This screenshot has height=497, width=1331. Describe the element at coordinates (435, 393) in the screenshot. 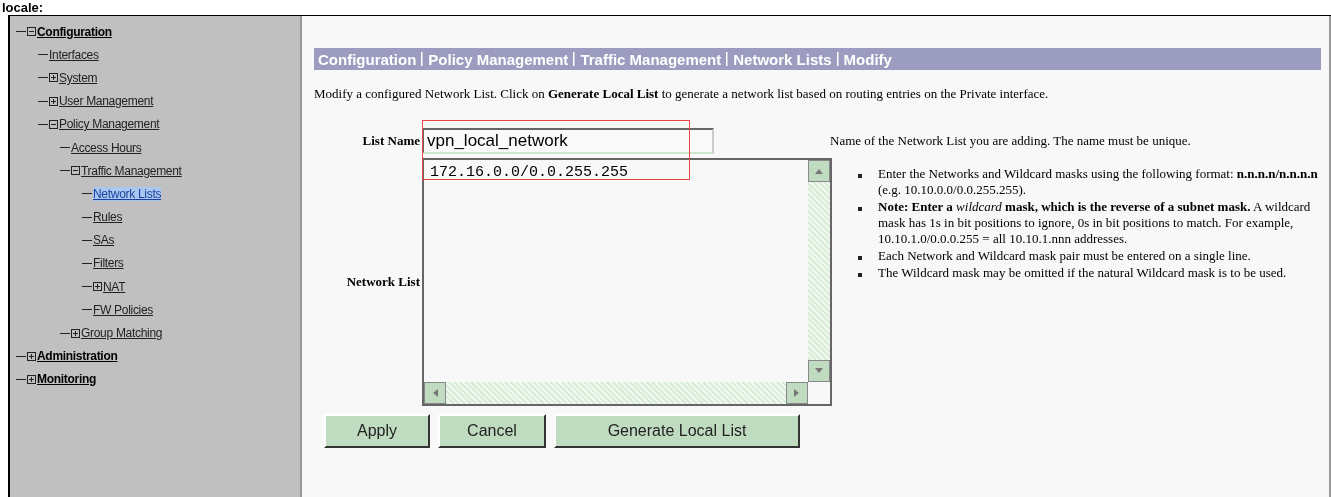

I see `scroll-left-icon` at that location.